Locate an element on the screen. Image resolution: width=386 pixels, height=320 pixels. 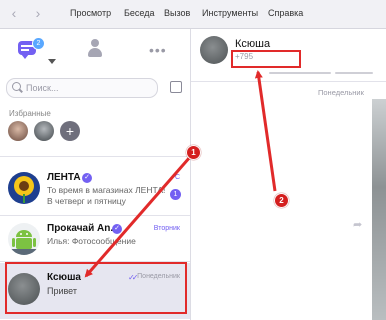
step-marker-2: 2 is located at coordinates (281, 200).